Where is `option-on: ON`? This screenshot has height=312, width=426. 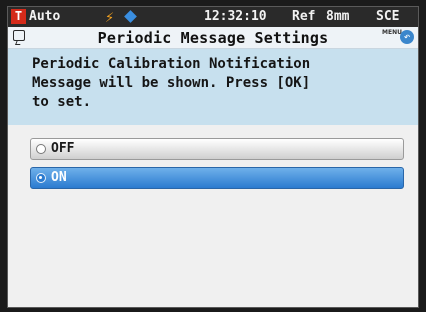 option-on: ON is located at coordinates (217, 178).